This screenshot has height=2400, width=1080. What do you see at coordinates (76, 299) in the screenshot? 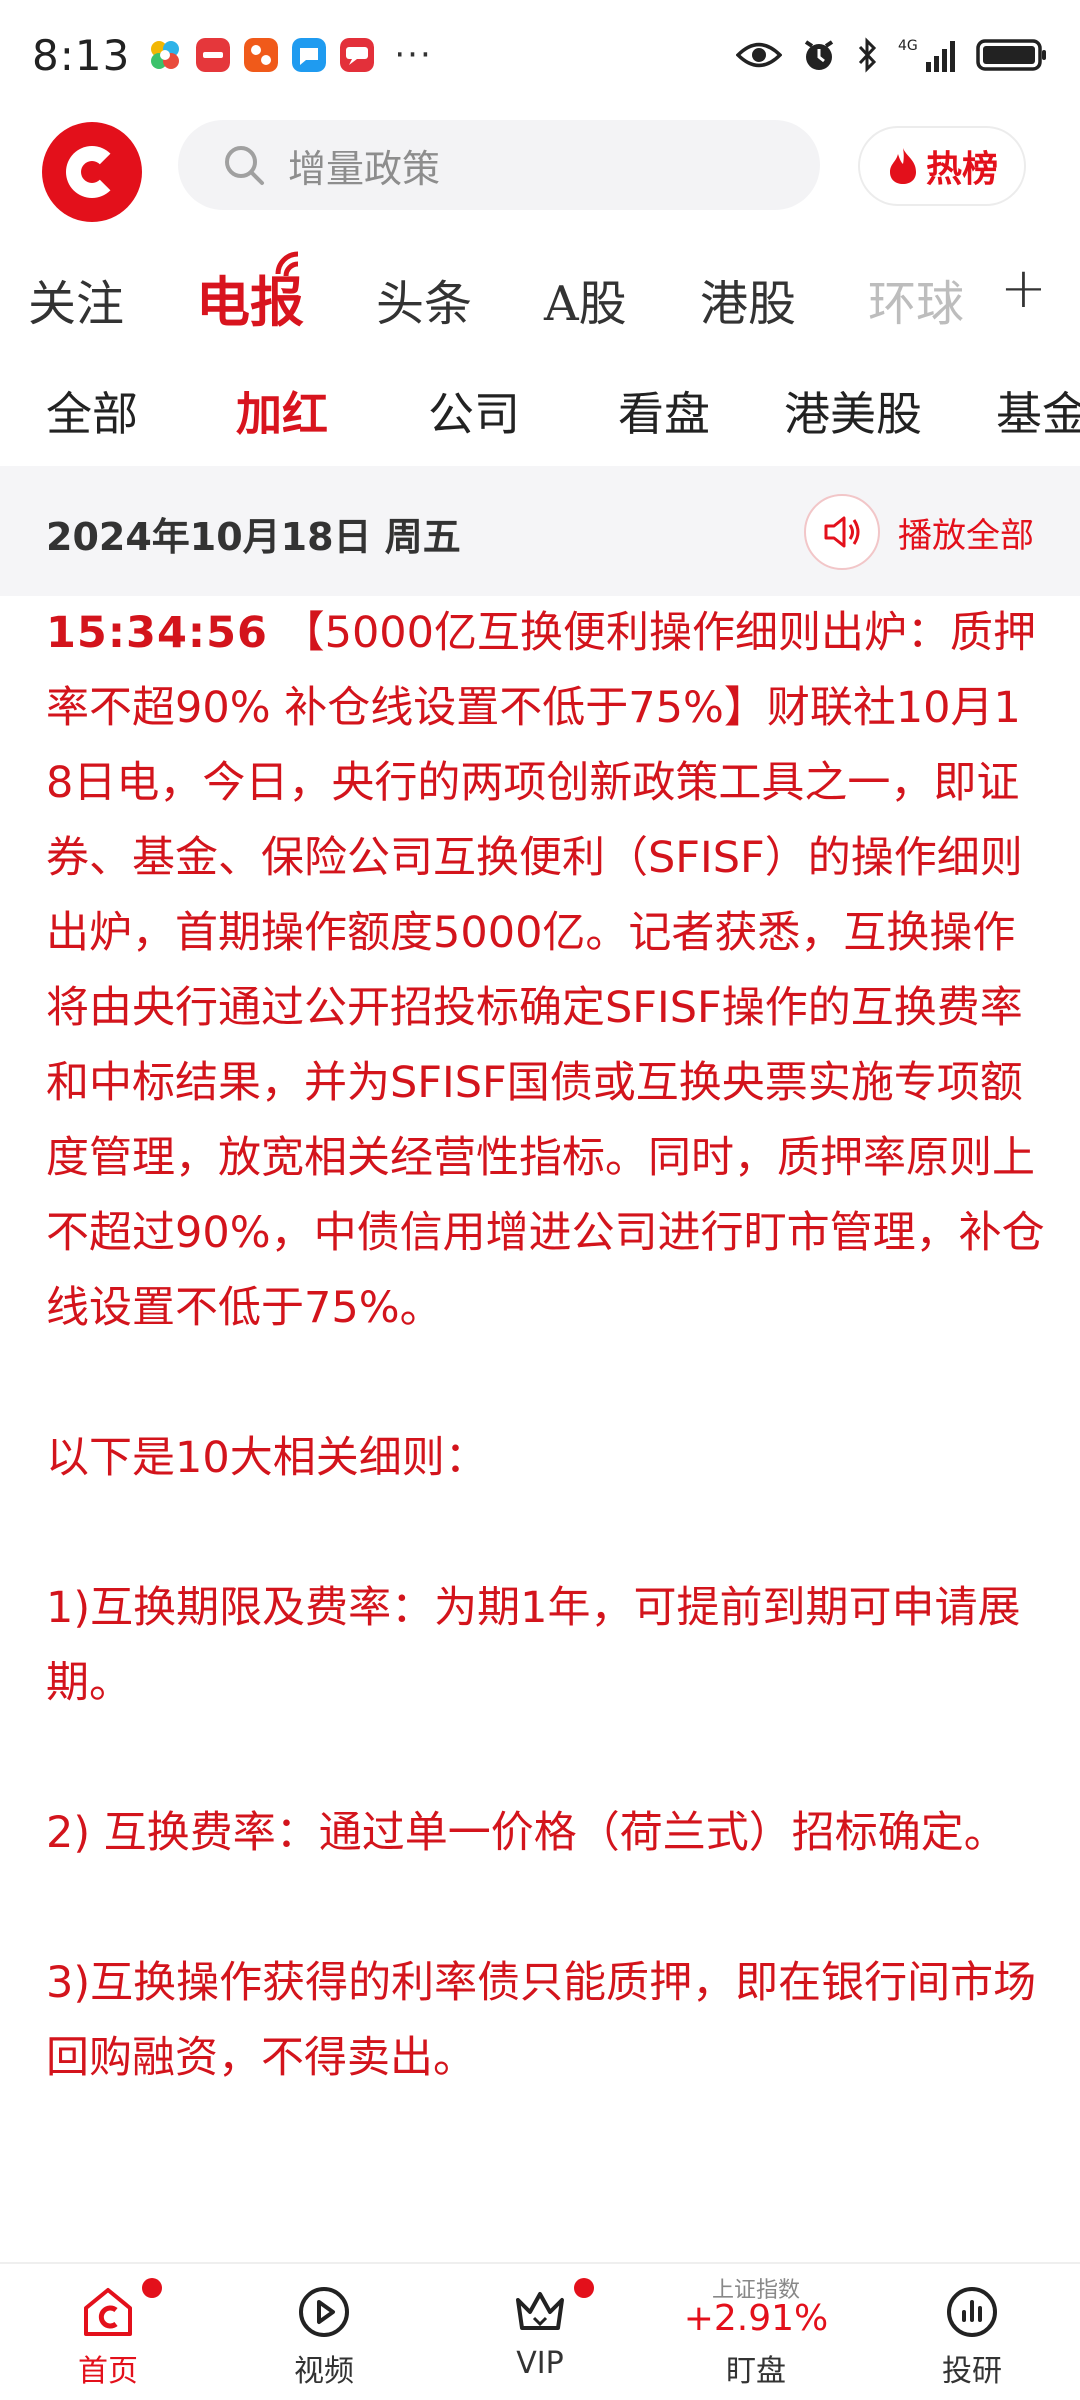
I see `tab-follow: 关注` at bounding box center [76, 299].